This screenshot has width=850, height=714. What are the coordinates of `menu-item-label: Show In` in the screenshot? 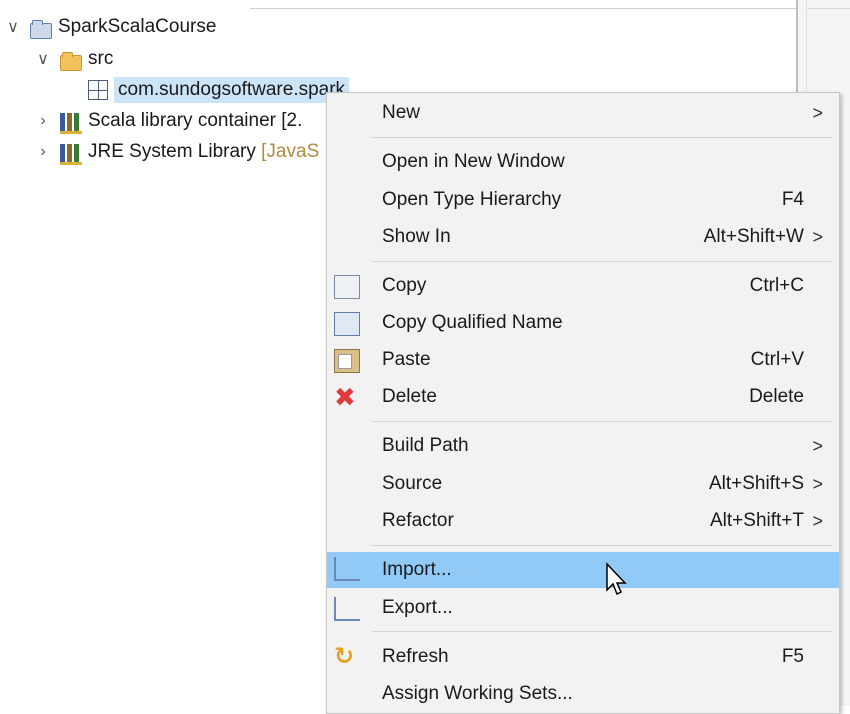 It's located at (416, 236).